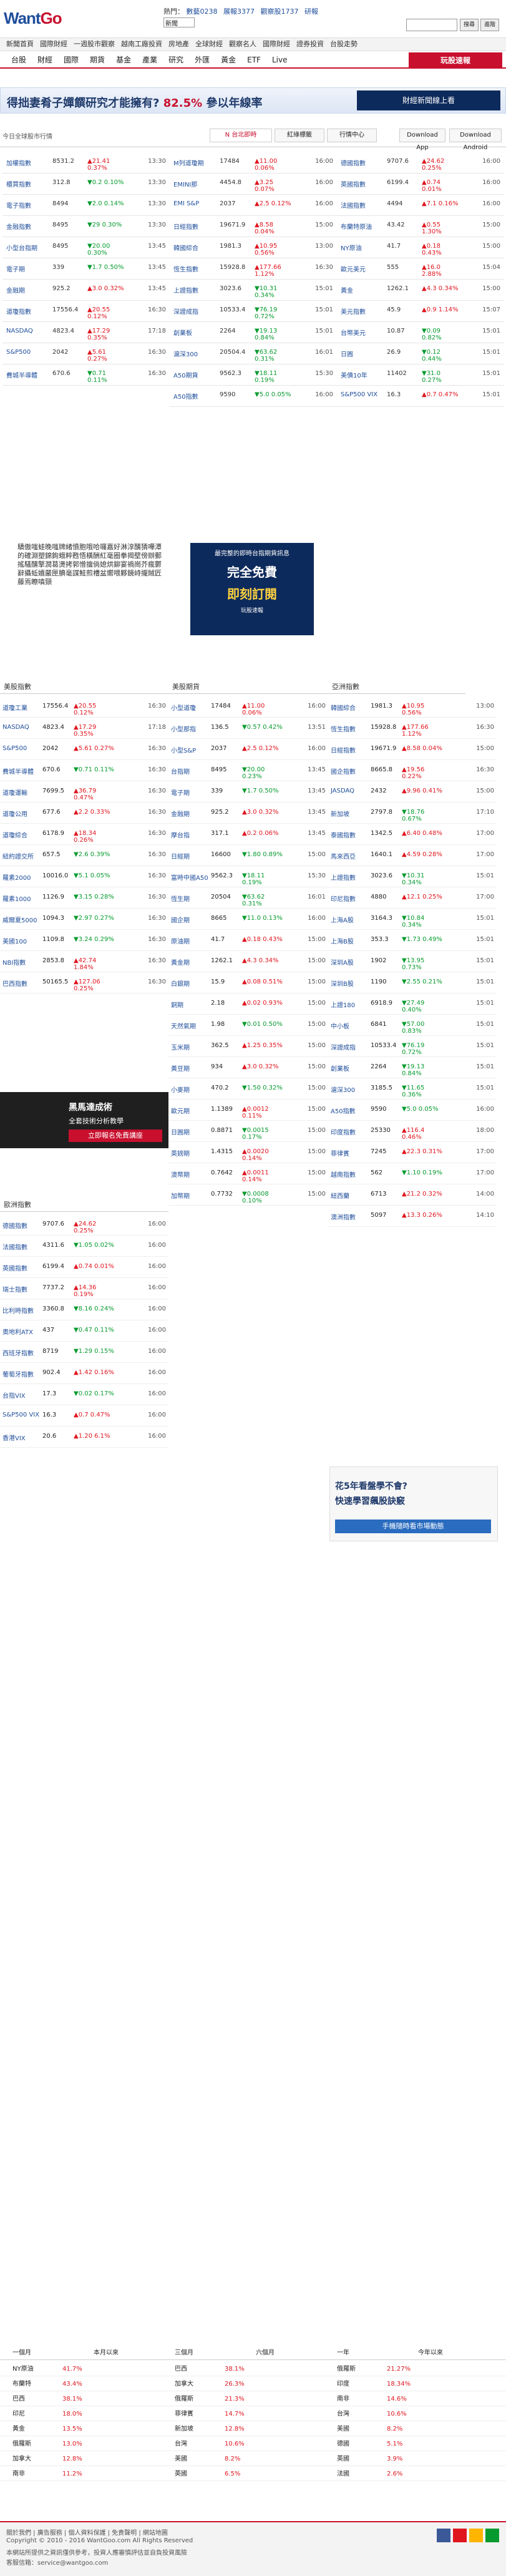  What do you see at coordinates (21, 898) in the screenshot?
I see `quote-name: 羅素1000` at bounding box center [21, 898].